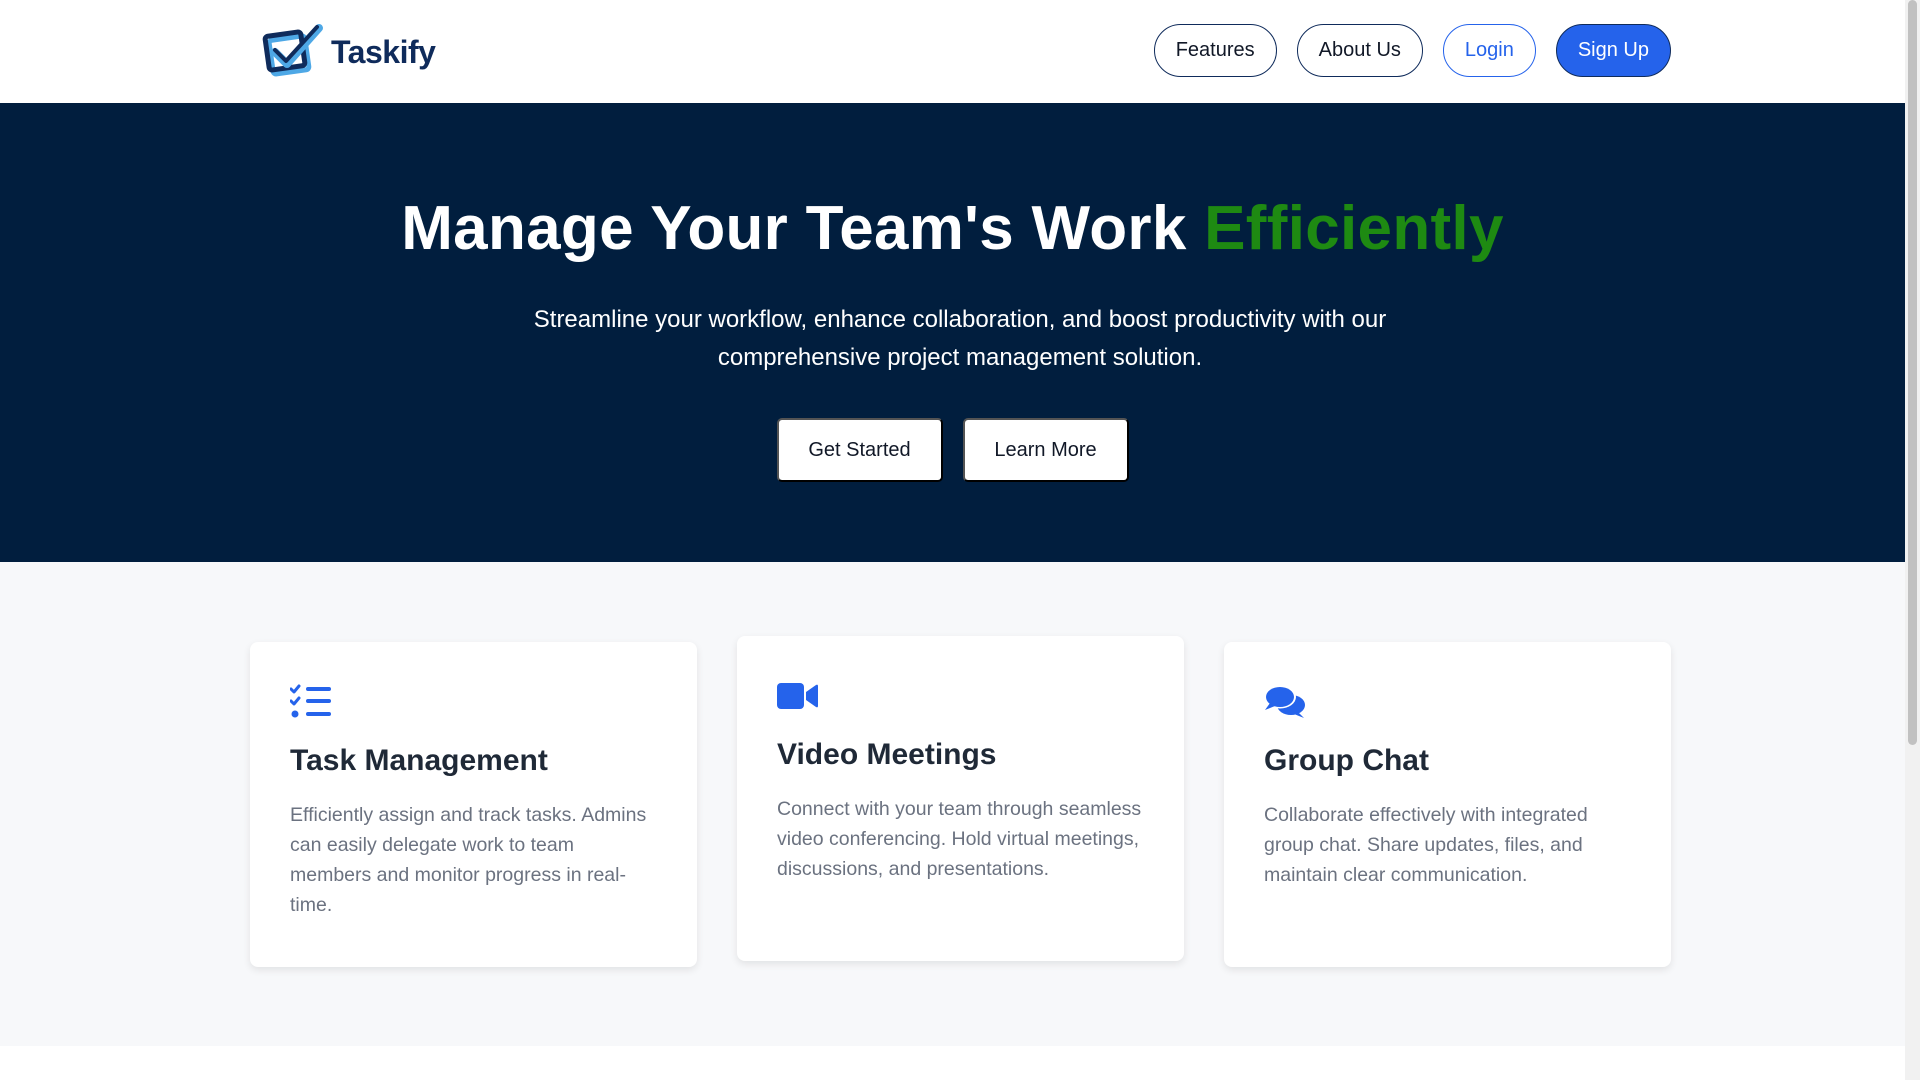 The image size is (1920, 1080). I want to click on main-nav: Features About Us Login Sign Up, so click(1412, 50).